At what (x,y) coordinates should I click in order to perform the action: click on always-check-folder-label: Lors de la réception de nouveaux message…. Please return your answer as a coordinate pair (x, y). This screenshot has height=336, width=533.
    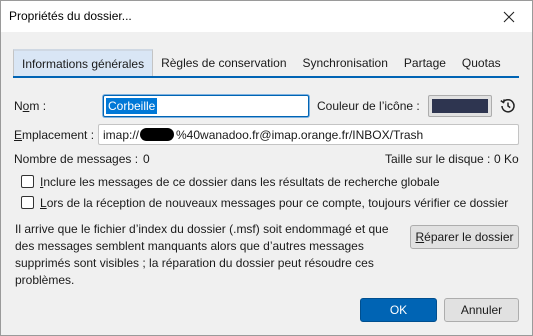
    Looking at the image, I should click on (274, 203).